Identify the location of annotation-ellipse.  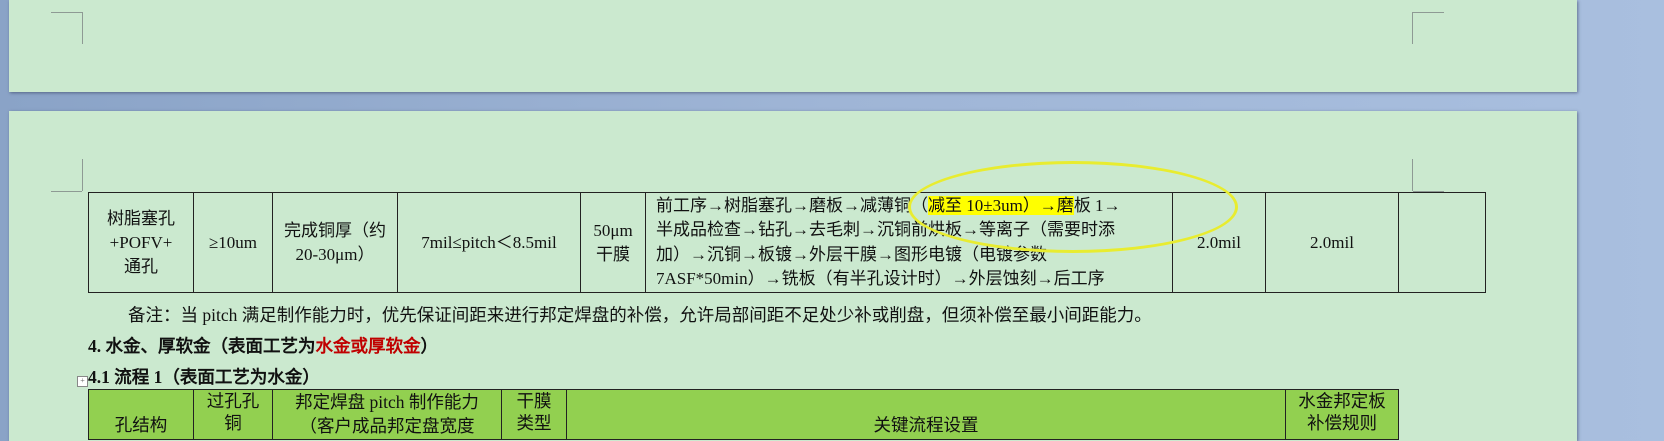
(1073, 207).